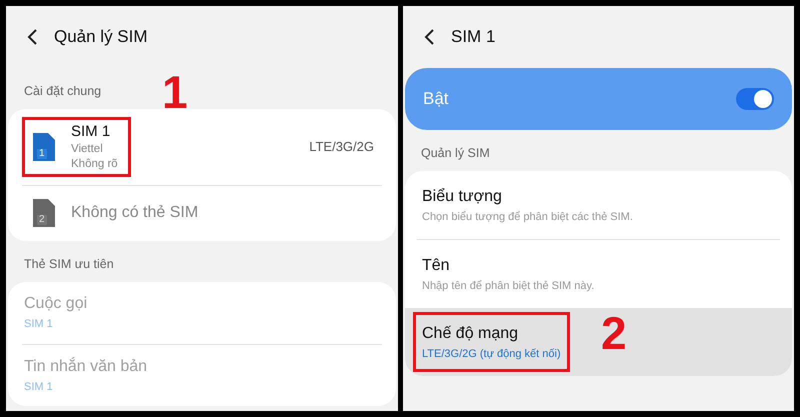  I want to click on screen-title: Quản lý SIM, so click(101, 37).